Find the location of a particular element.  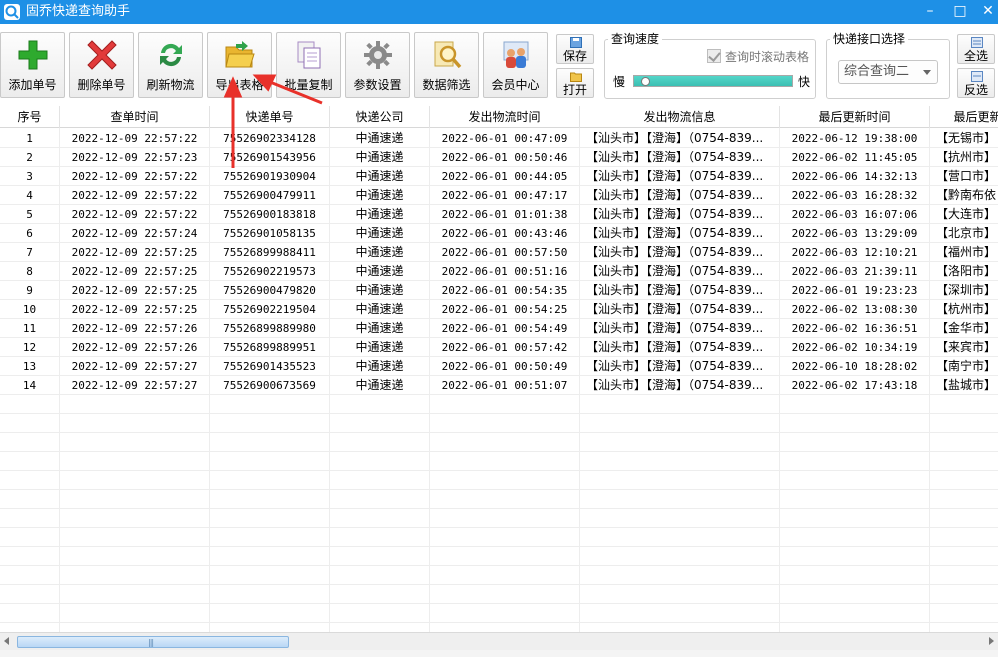

column-header: 发出物流时间 is located at coordinates (505, 117).